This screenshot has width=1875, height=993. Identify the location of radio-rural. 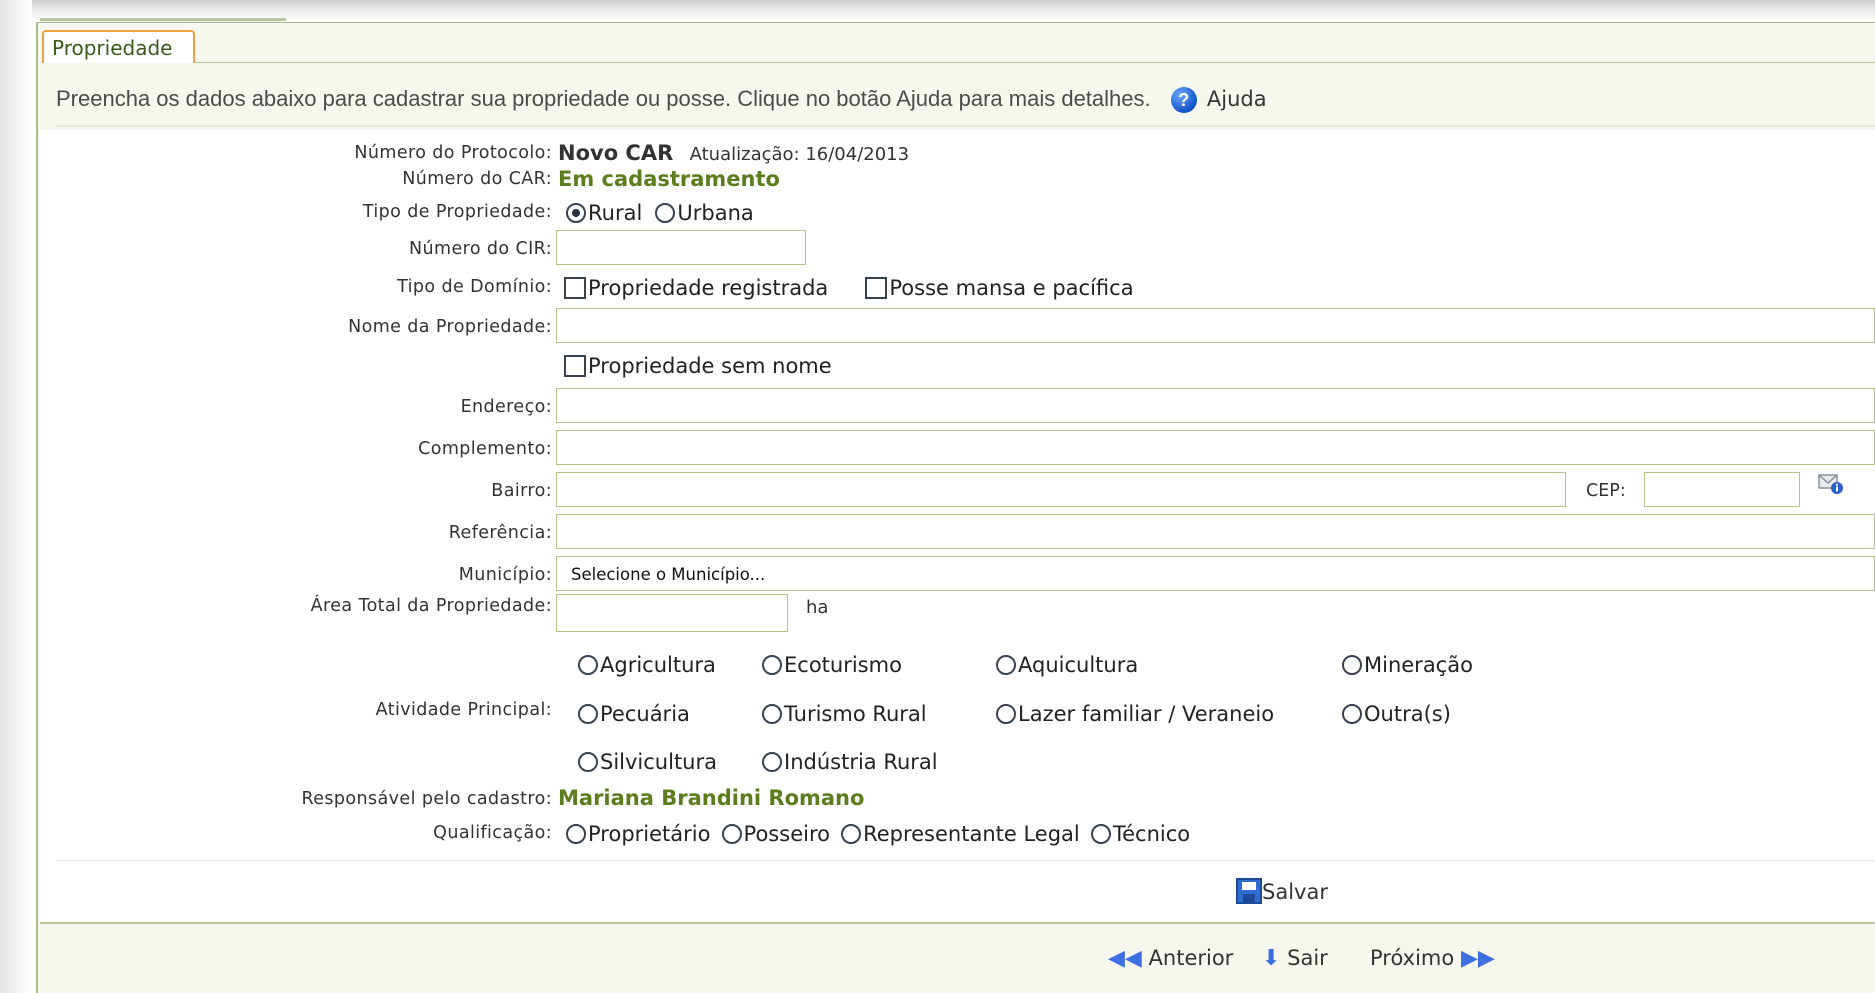
(576, 213).